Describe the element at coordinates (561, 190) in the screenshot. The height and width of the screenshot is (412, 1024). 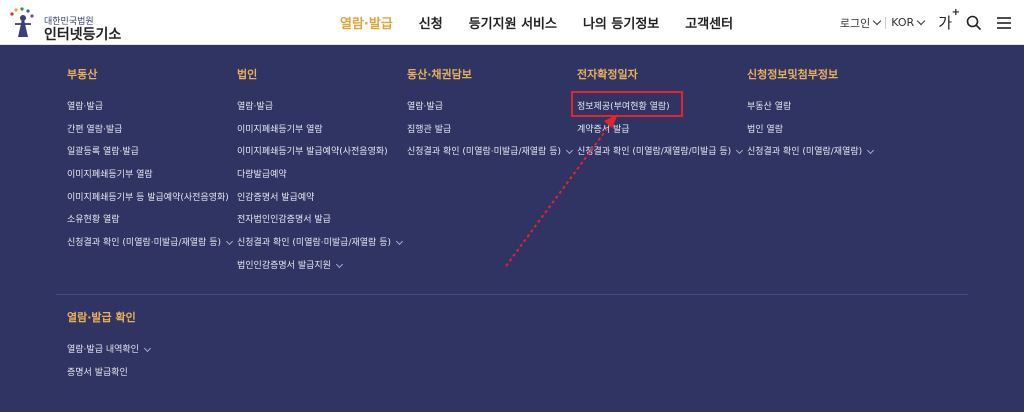
I see `annotation-arrow` at that location.